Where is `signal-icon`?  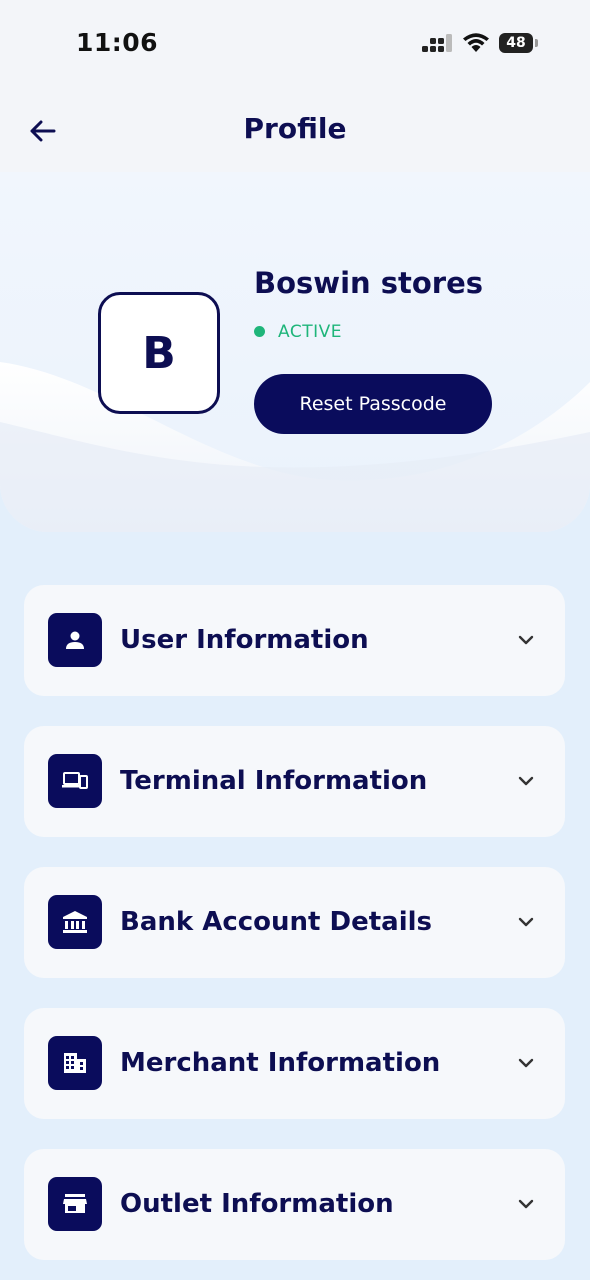
signal-icon is located at coordinates (437, 43).